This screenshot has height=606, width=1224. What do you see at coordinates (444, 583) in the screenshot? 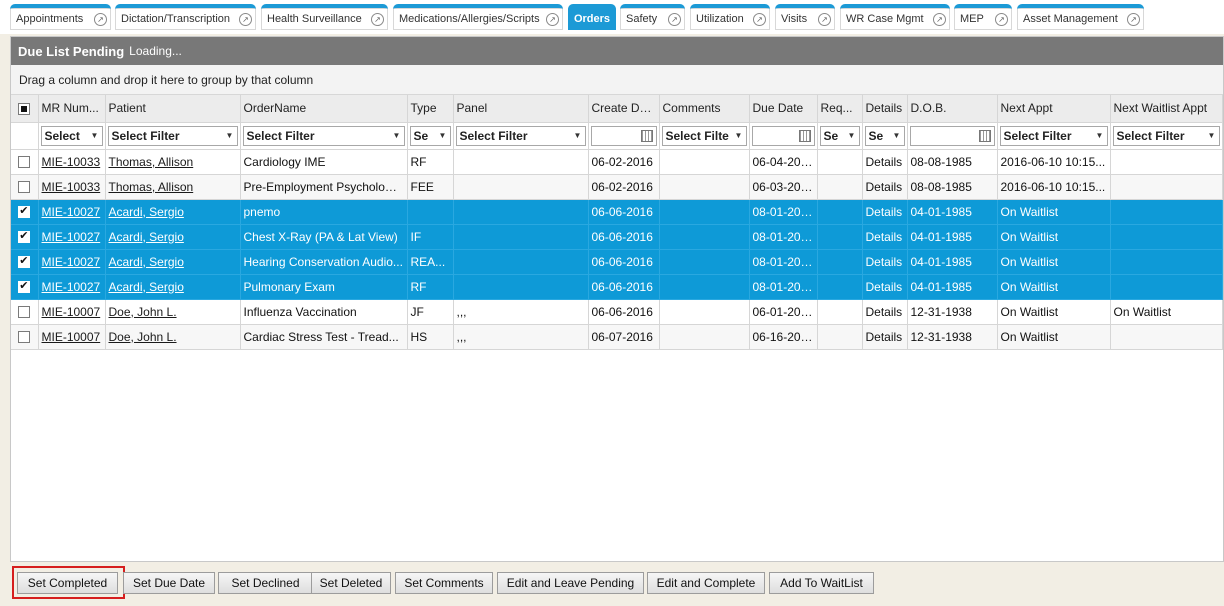
I see `set-comments-button: Set Comments` at bounding box center [444, 583].